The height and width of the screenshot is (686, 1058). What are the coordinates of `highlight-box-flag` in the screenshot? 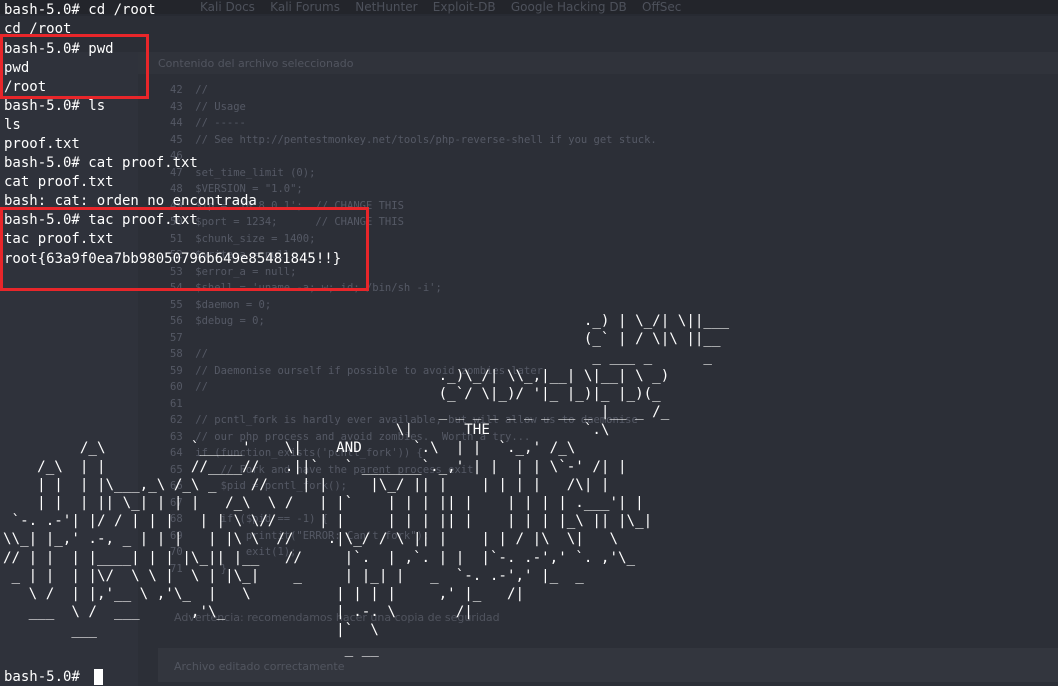 It's located at (184, 249).